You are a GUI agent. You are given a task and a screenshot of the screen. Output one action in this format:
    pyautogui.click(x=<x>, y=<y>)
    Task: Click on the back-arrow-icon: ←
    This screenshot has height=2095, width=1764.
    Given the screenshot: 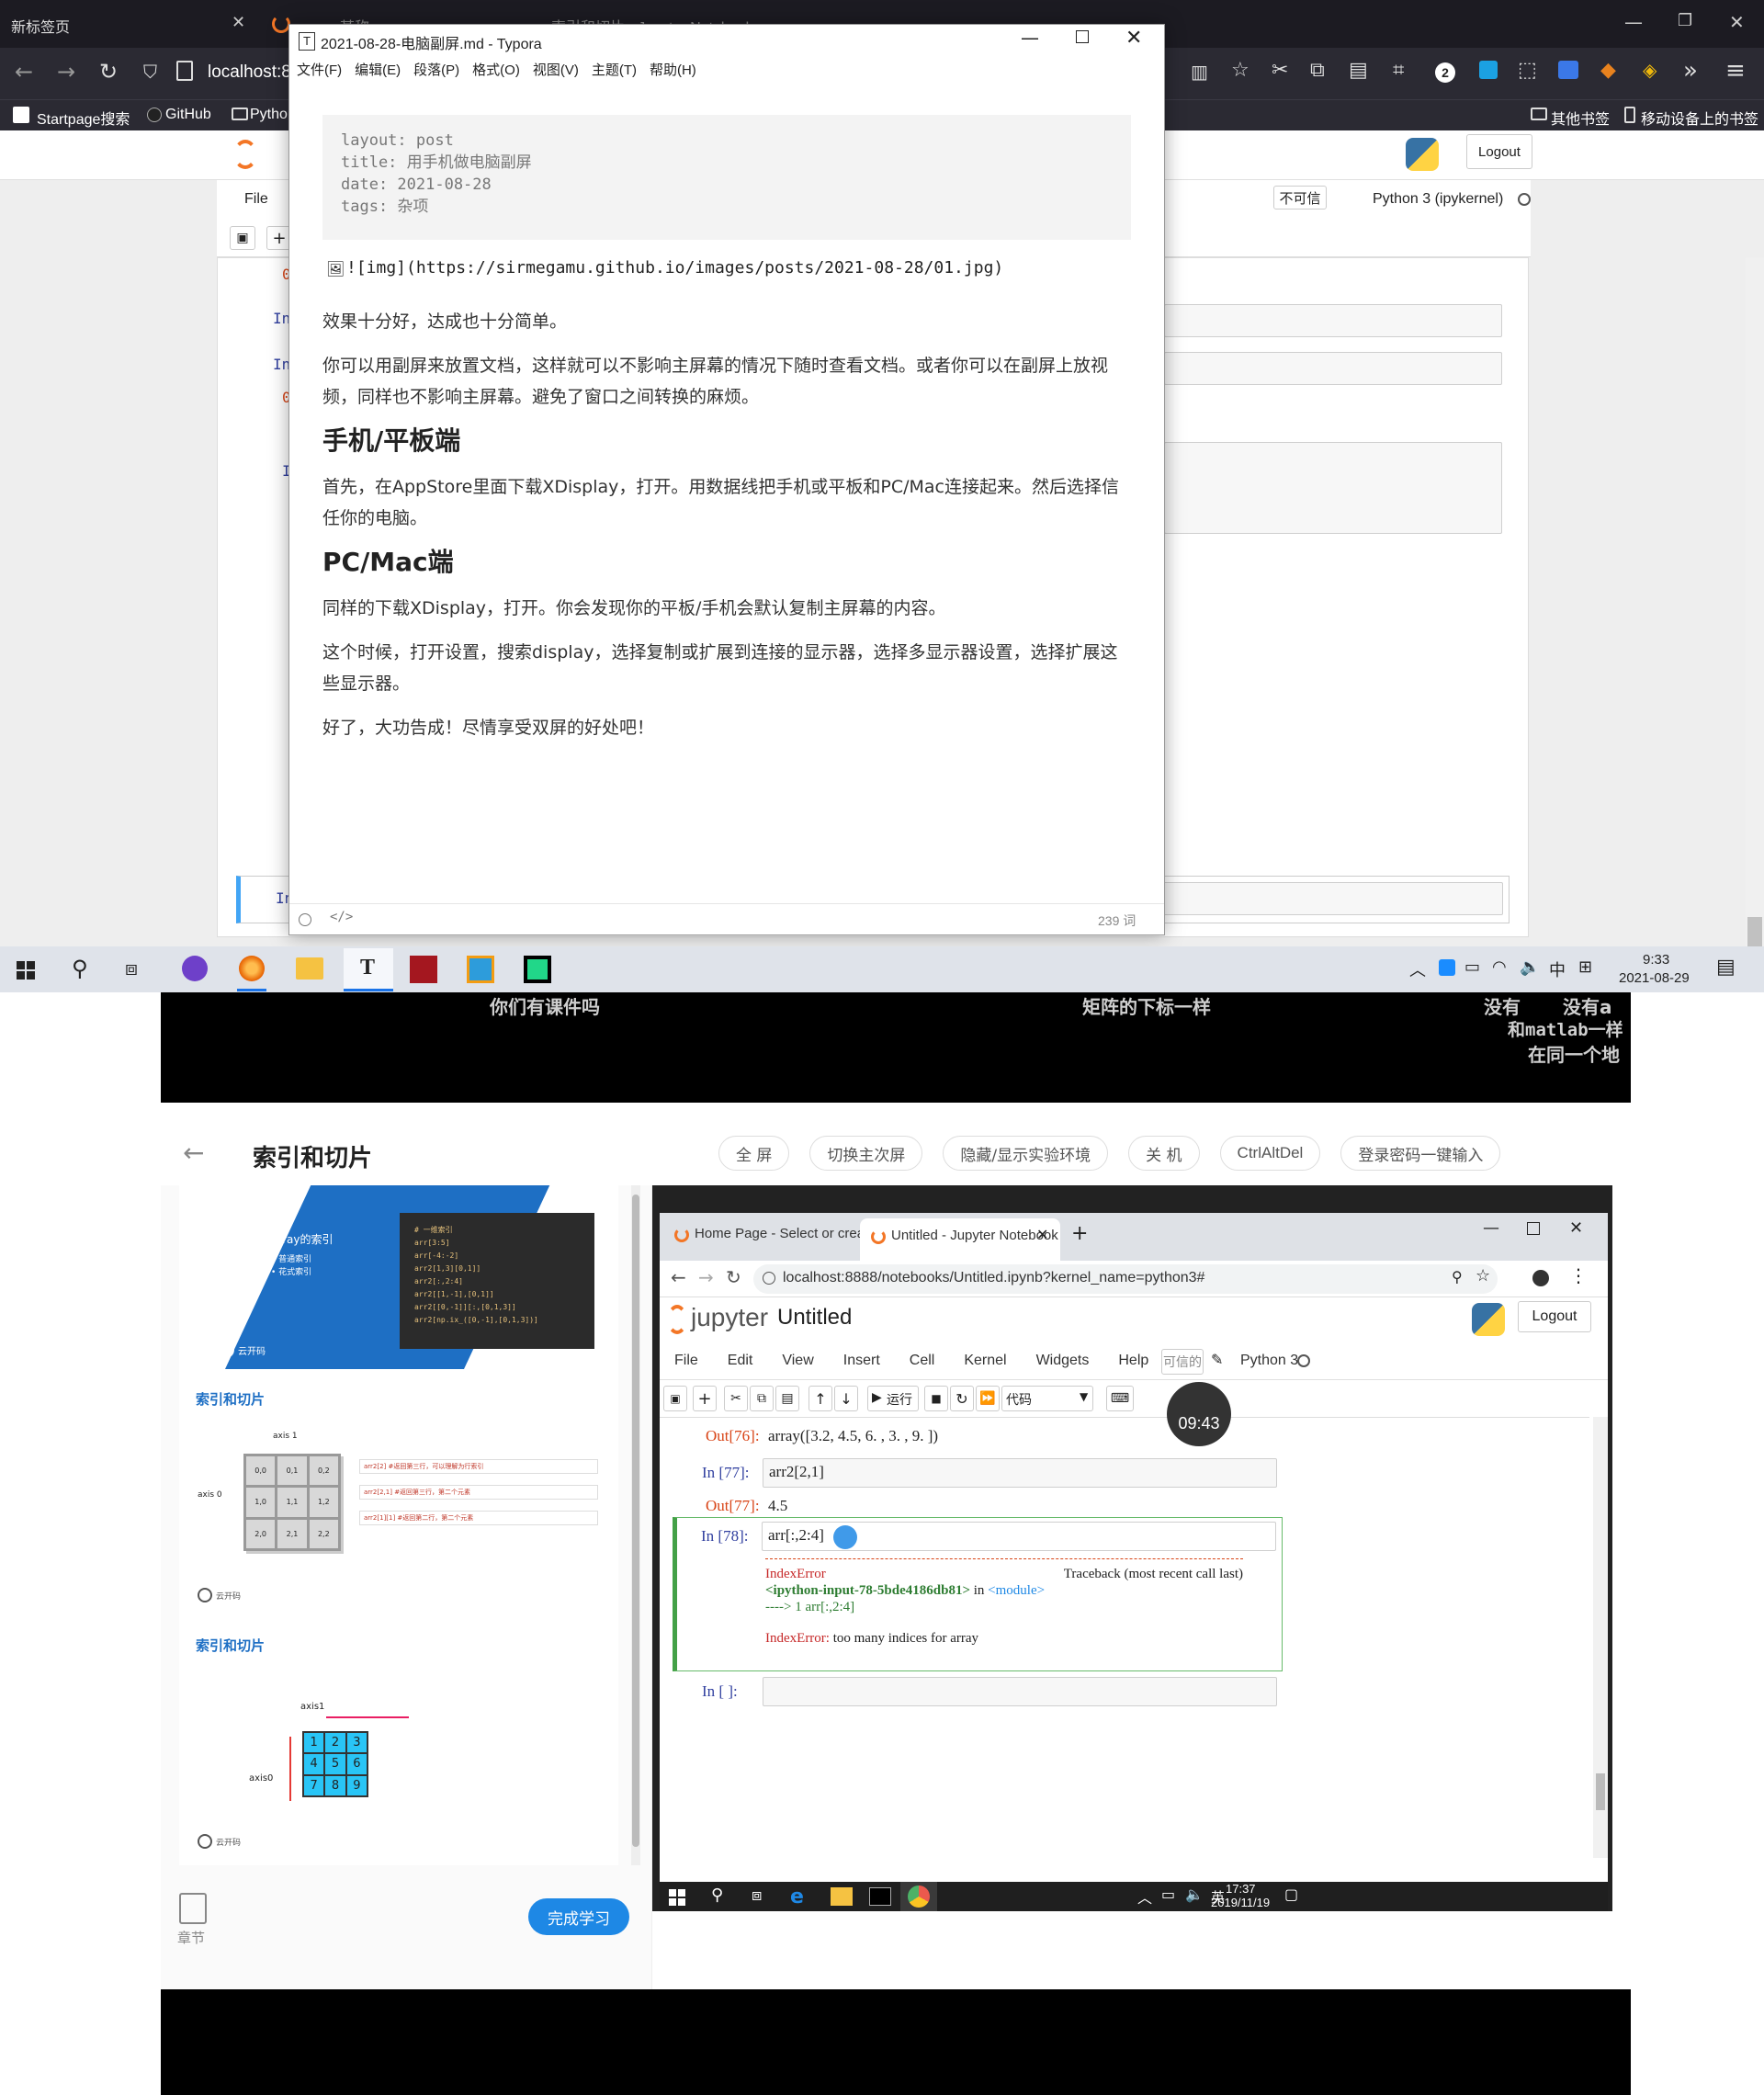 What is the action you would take?
    pyautogui.click(x=194, y=1153)
    